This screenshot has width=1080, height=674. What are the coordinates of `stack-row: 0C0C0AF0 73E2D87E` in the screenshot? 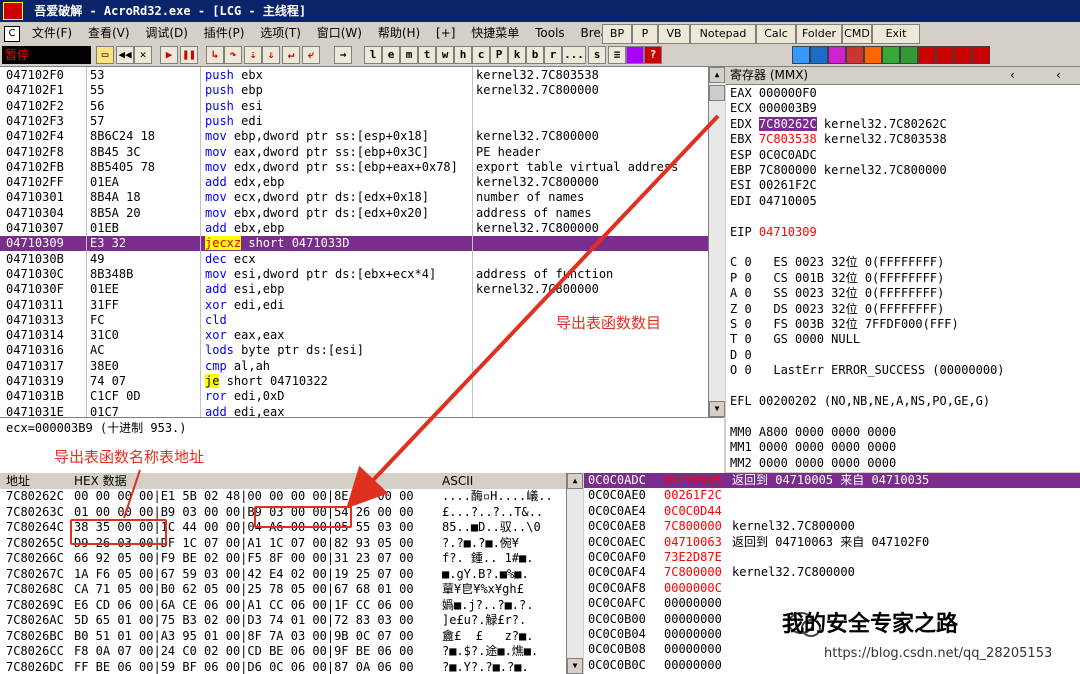 It's located at (832, 557).